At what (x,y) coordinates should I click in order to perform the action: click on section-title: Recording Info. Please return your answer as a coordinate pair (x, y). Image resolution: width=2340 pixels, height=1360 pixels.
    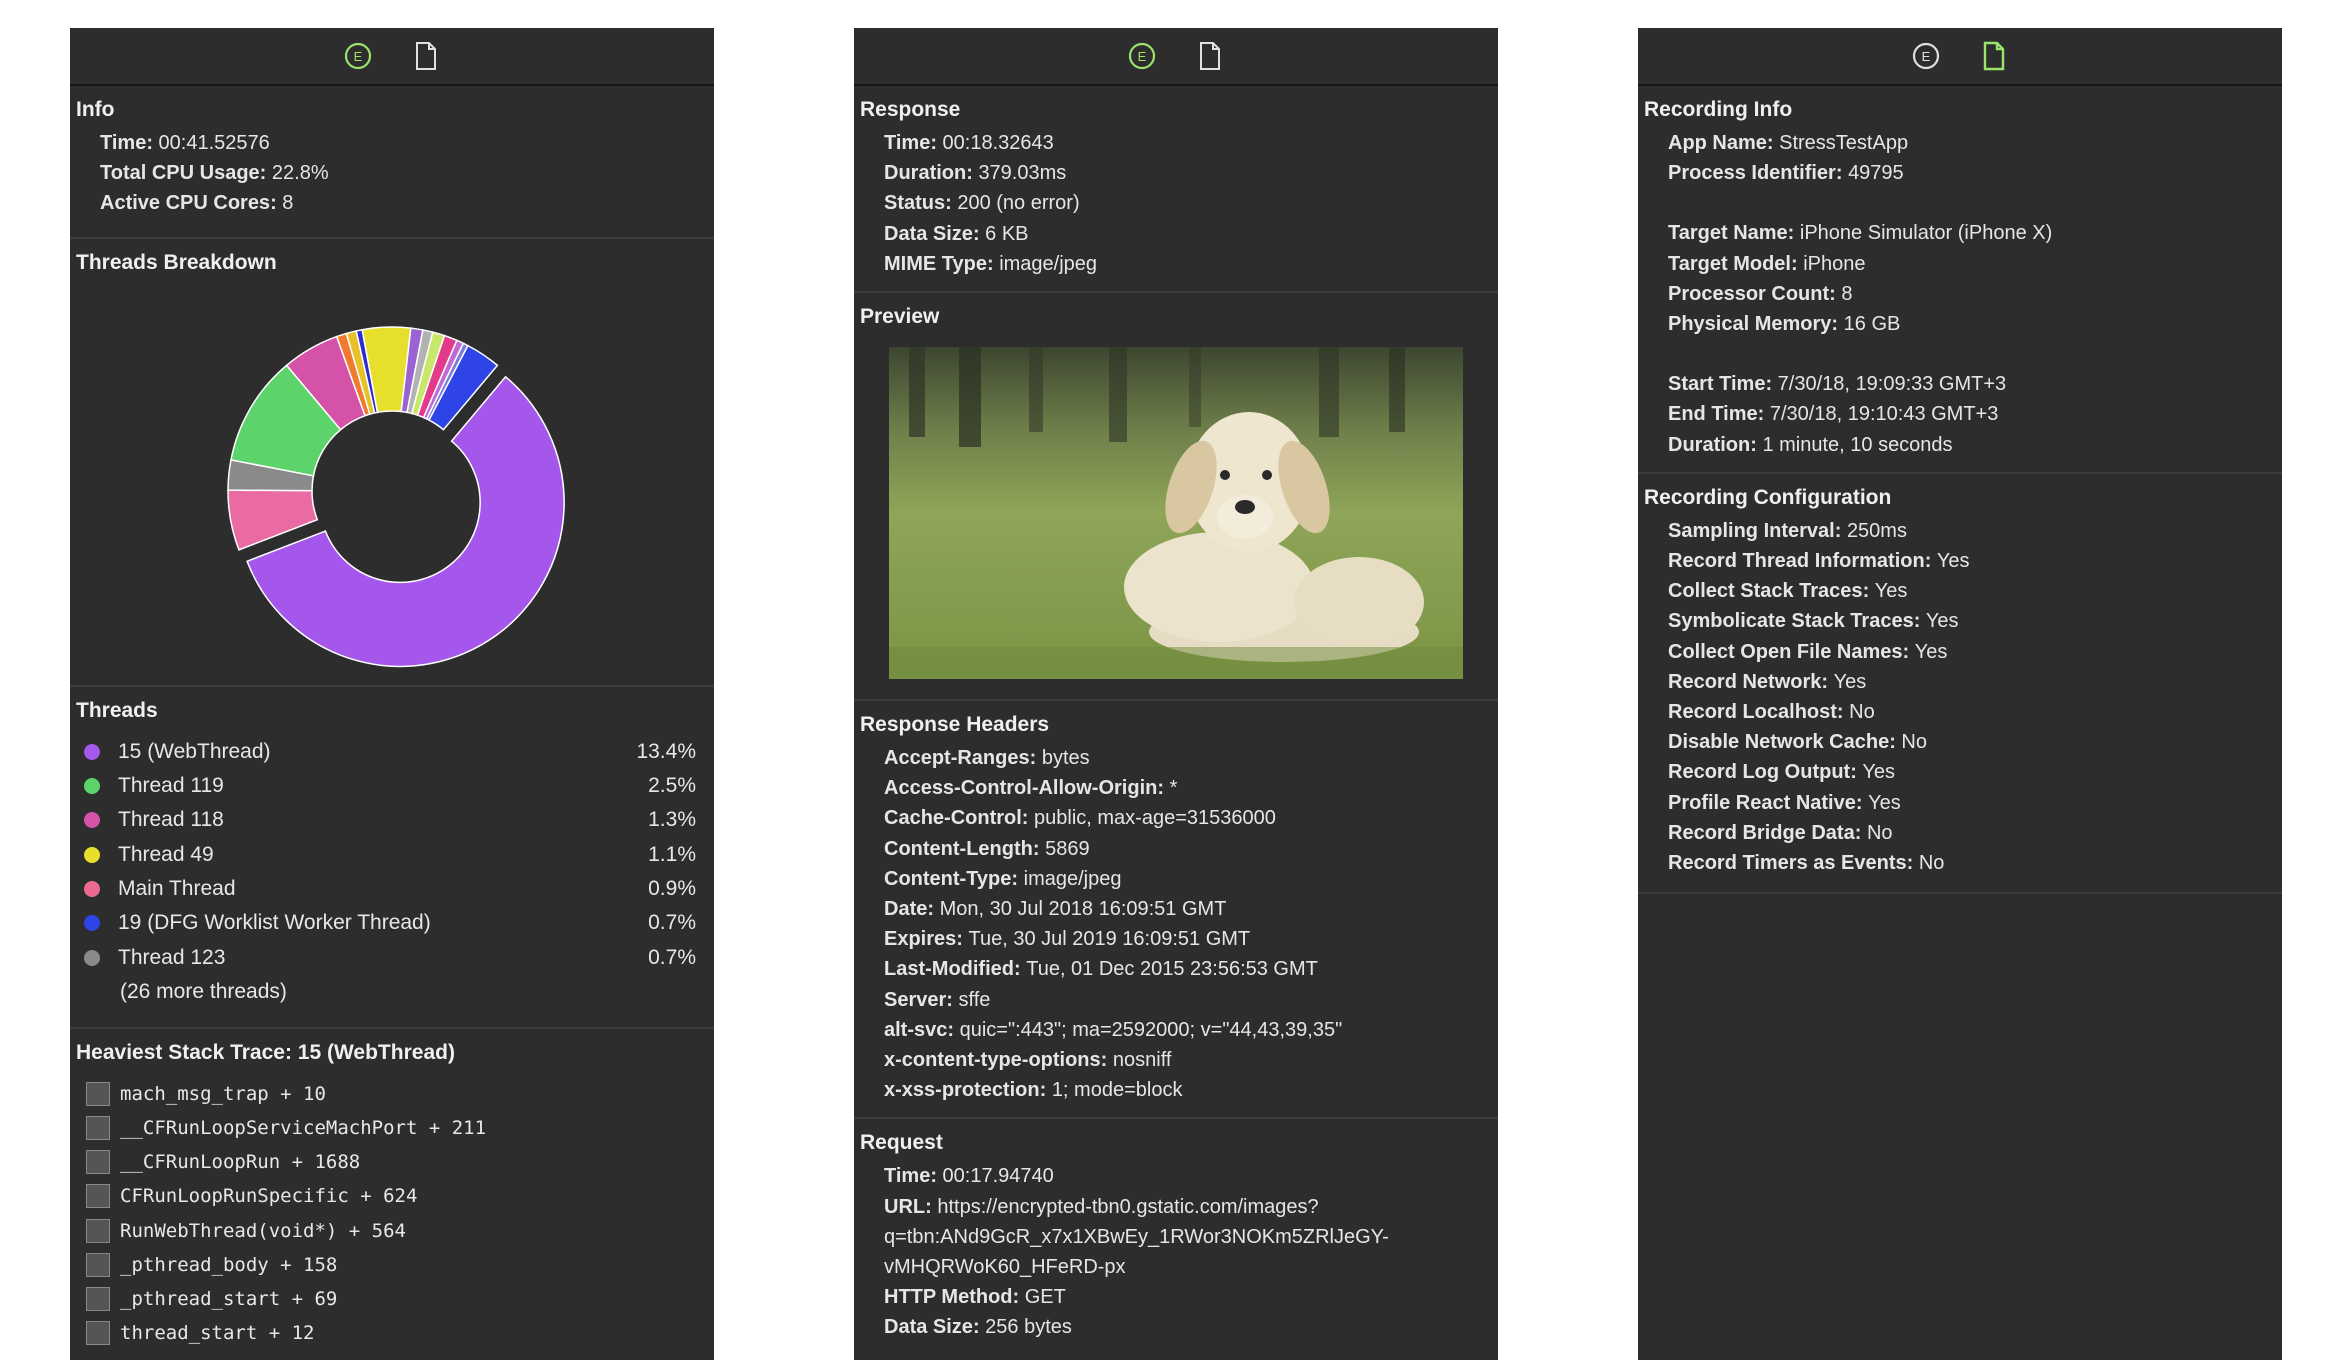
    Looking at the image, I should click on (1718, 109).